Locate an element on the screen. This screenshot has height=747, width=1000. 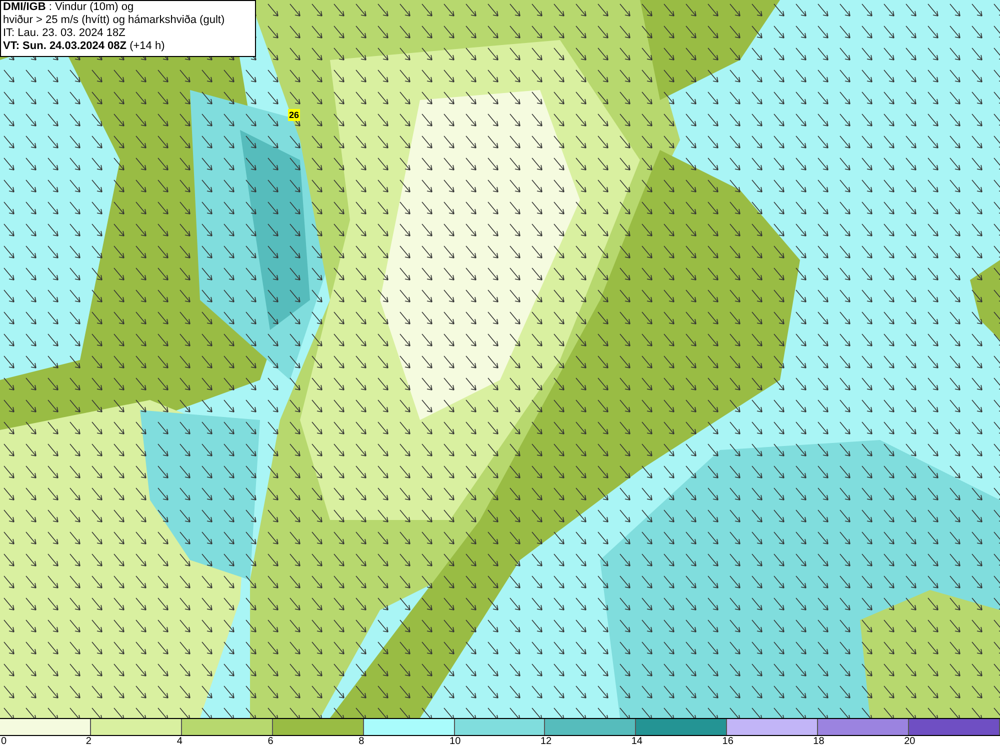
map-subtitle: hviður > 25 m/s (hvítt) og hámarkshviða (gult) is located at coordinates (114, 20).